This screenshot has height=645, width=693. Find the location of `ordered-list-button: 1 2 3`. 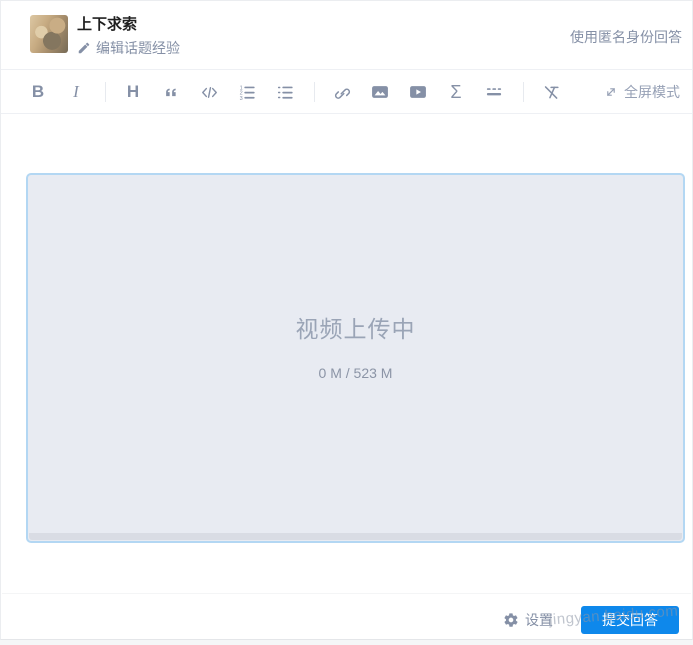

ordered-list-button: 1 2 3 is located at coordinates (247, 92).